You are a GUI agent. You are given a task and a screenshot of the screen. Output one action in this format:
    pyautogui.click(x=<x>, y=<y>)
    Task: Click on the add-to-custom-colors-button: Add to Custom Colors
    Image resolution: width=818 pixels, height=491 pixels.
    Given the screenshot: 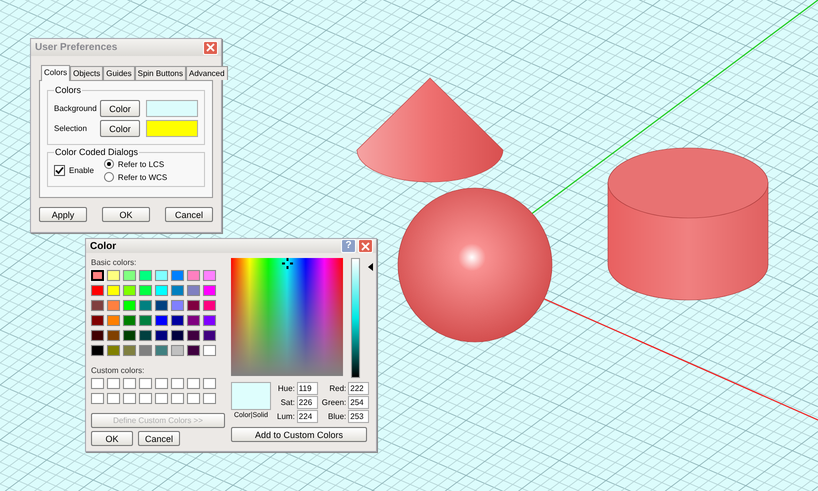 What is the action you would take?
    pyautogui.click(x=299, y=434)
    